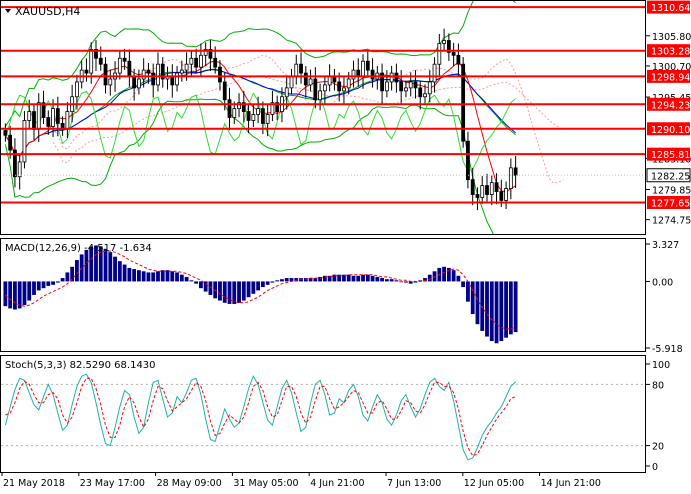  What do you see at coordinates (189, 483) in the screenshot?
I see `time-tick-label: 28 May 09:00` at bounding box center [189, 483].